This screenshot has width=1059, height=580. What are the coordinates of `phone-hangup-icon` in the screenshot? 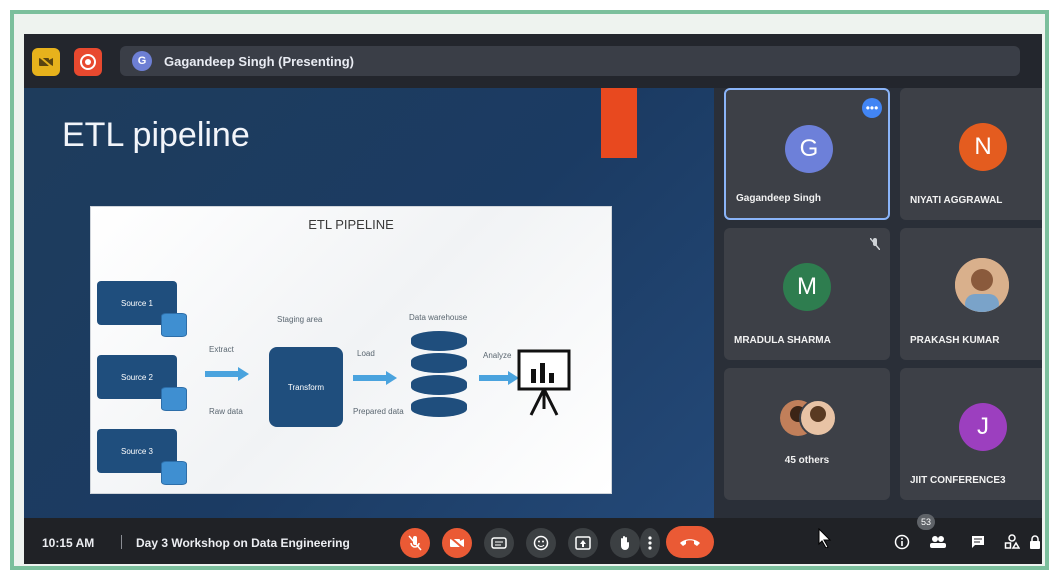 It's located at (690, 542).